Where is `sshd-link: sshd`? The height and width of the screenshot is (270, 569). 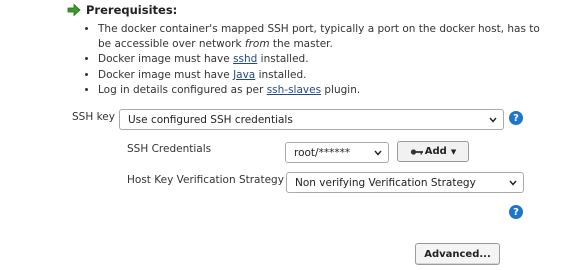
sshd-link: sshd is located at coordinates (245, 59).